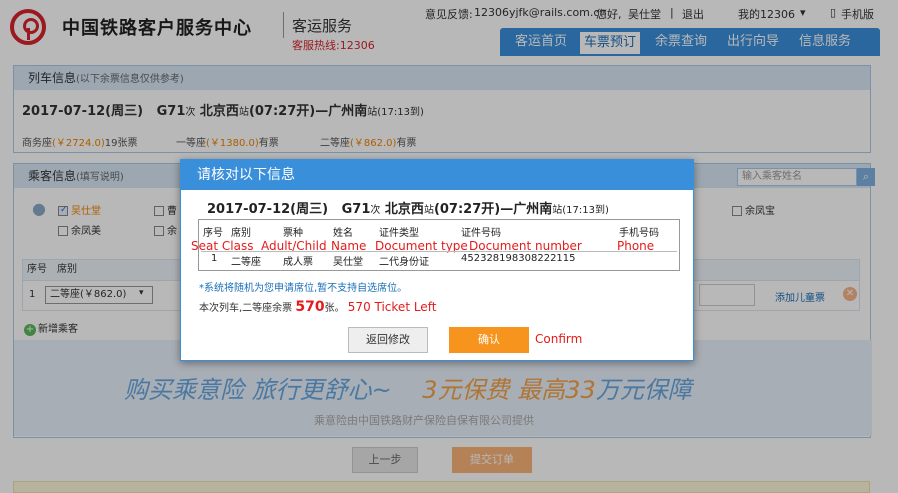 Image resolution: width=898 pixels, height=493 pixels. Describe the element at coordinates (268, 209) in the screenshot. I see `dialog-date: 2017-07-12(周三)` at that location.